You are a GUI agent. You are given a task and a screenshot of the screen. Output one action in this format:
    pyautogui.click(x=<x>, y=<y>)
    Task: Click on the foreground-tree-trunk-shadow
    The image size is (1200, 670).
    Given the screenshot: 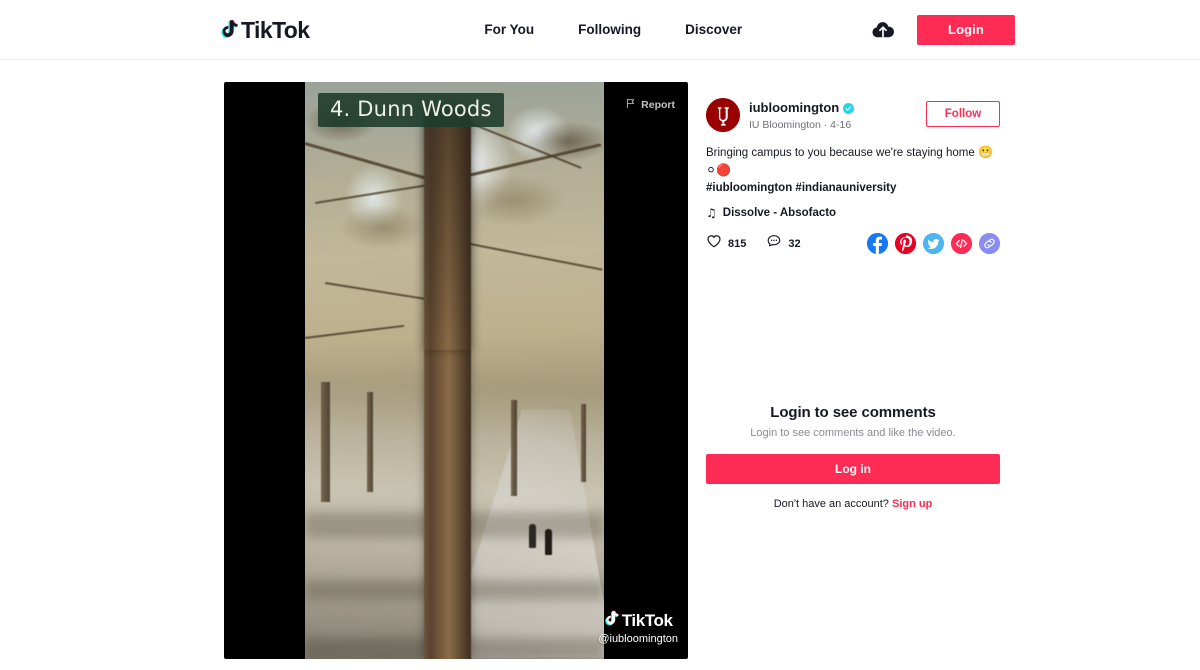 What is the action you would take?
    pyautogui.click(x=447, y=230)
    